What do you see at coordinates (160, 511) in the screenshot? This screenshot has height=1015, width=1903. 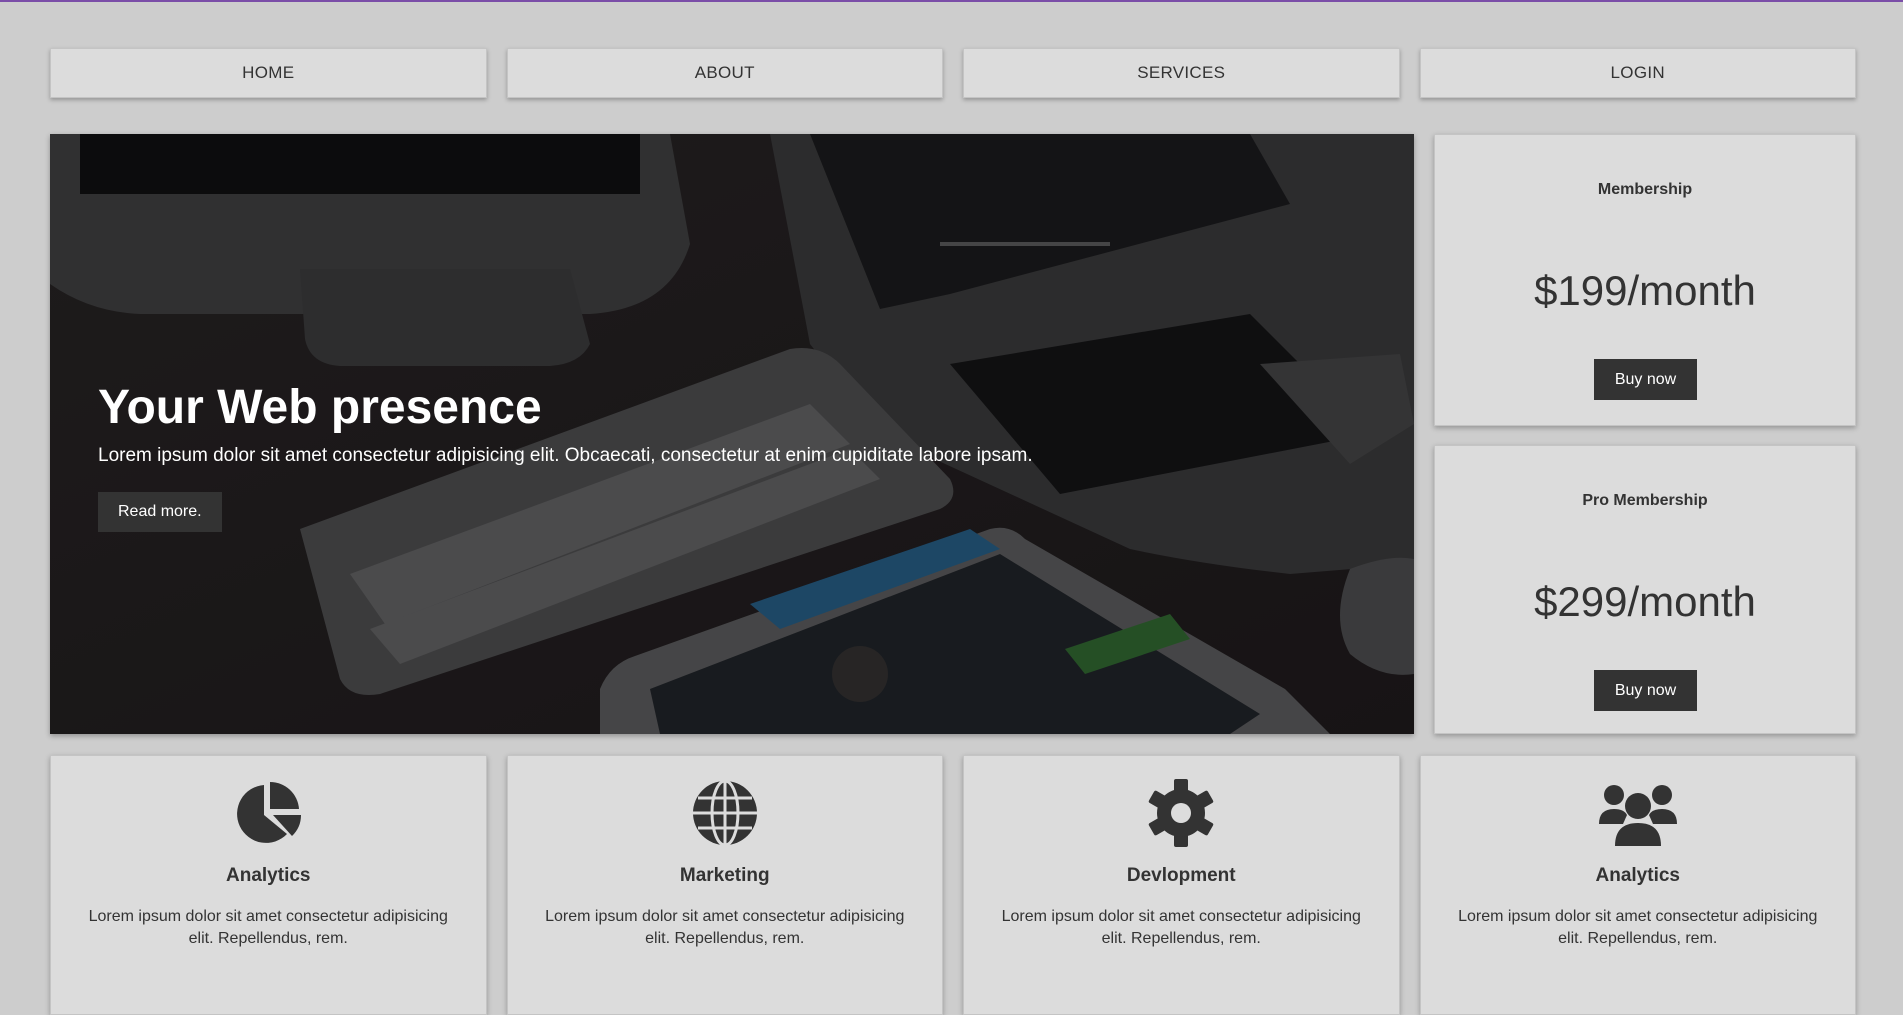 I see `read-more-button: Read more.` at bounding box center [160, 511].